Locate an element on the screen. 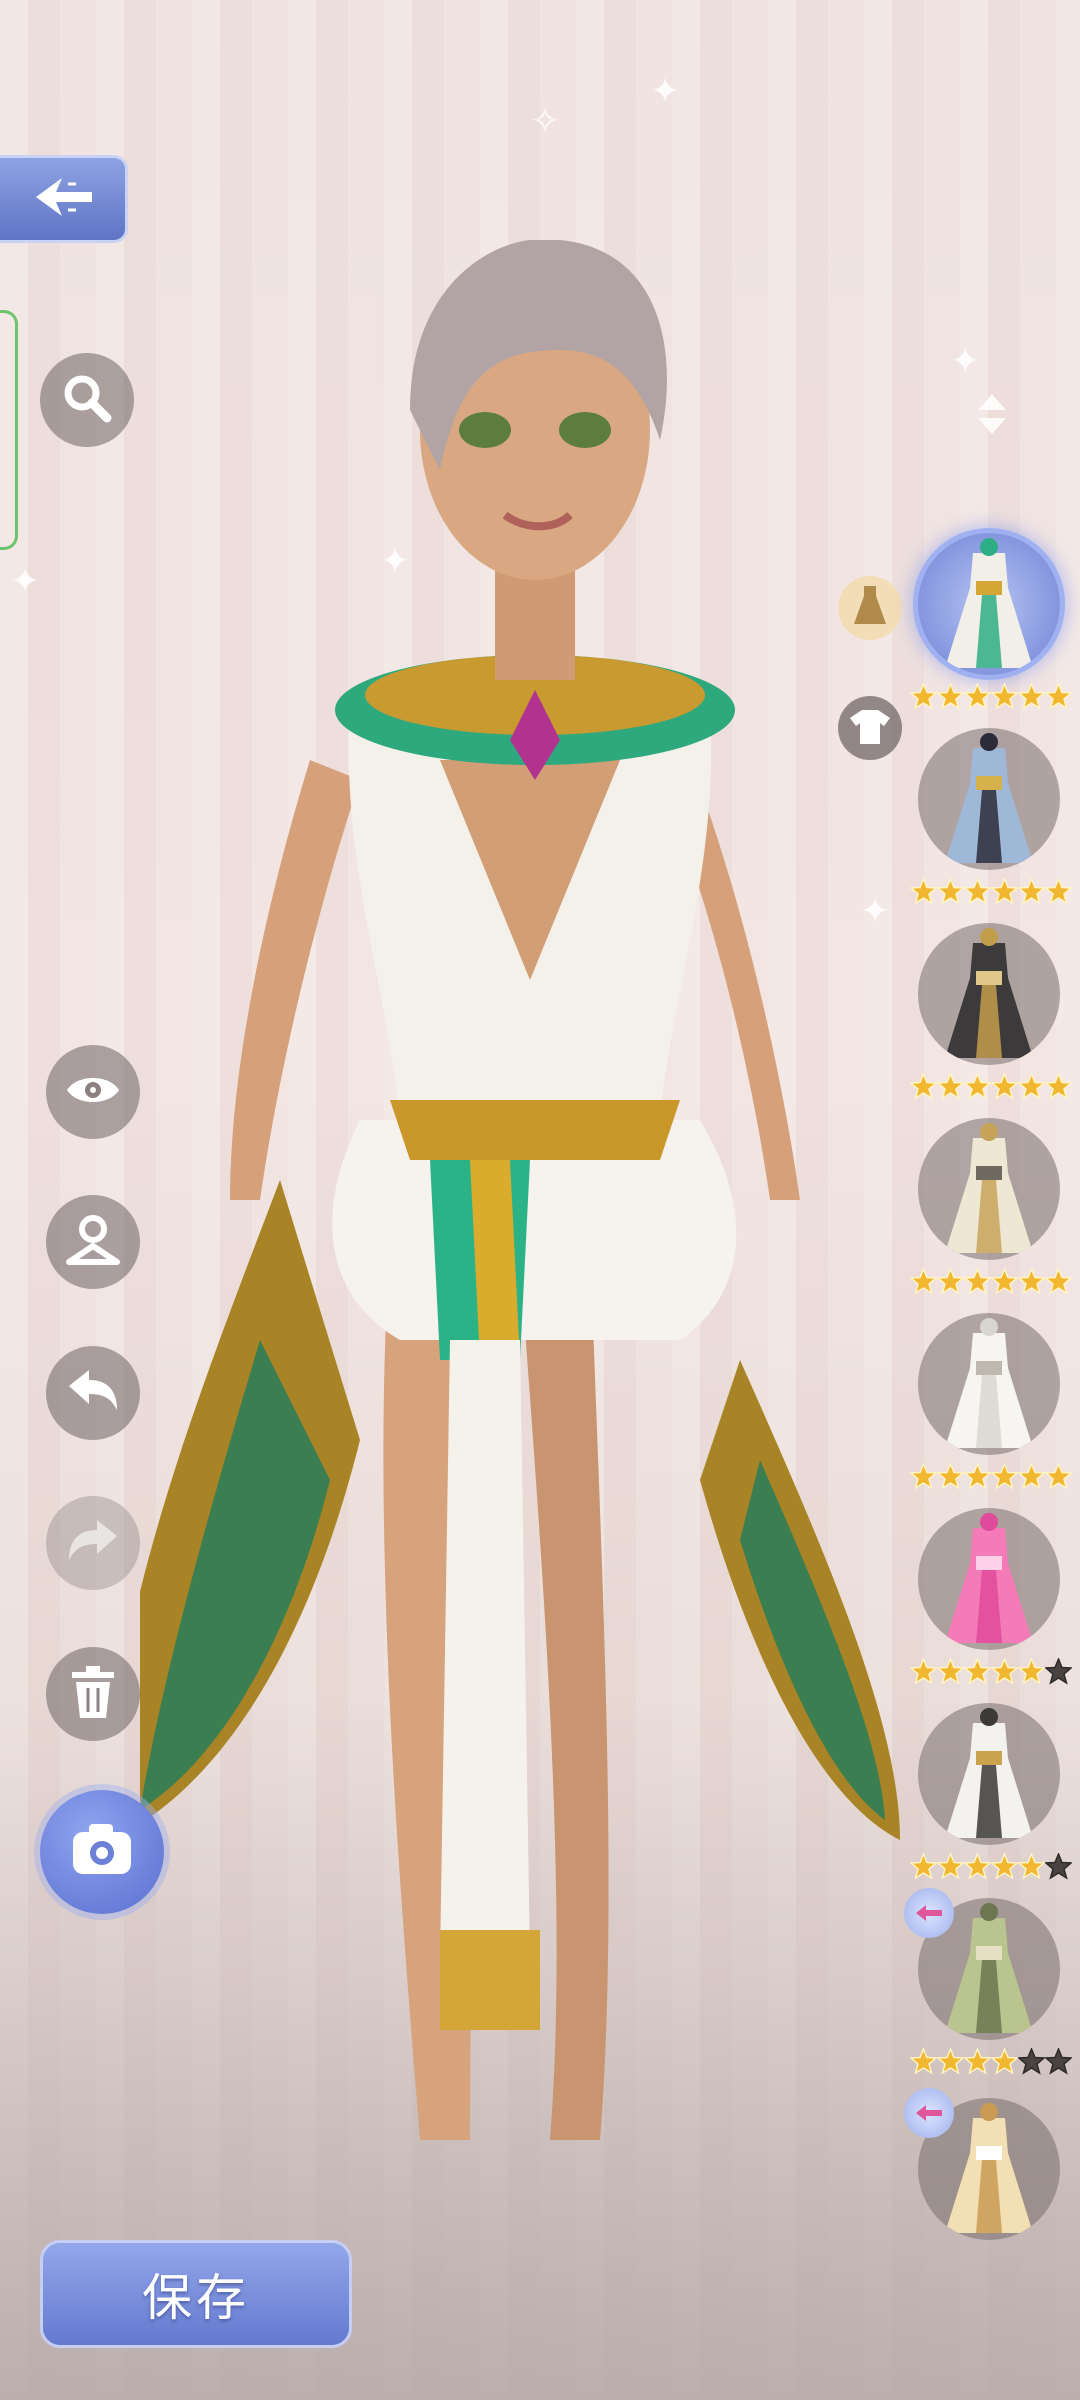 The image size is (1080, 2400). search-button is located at coordinates (87, 400).